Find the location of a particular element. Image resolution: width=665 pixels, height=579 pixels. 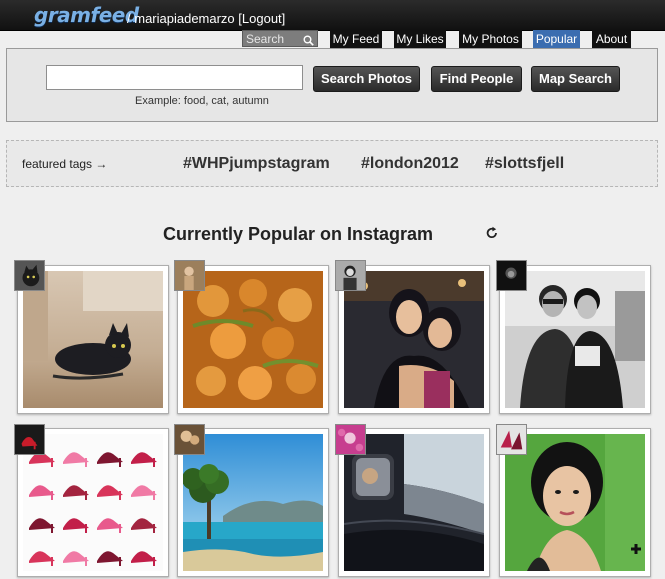

nav-popular: Popular is located at coordinates (556, 39).